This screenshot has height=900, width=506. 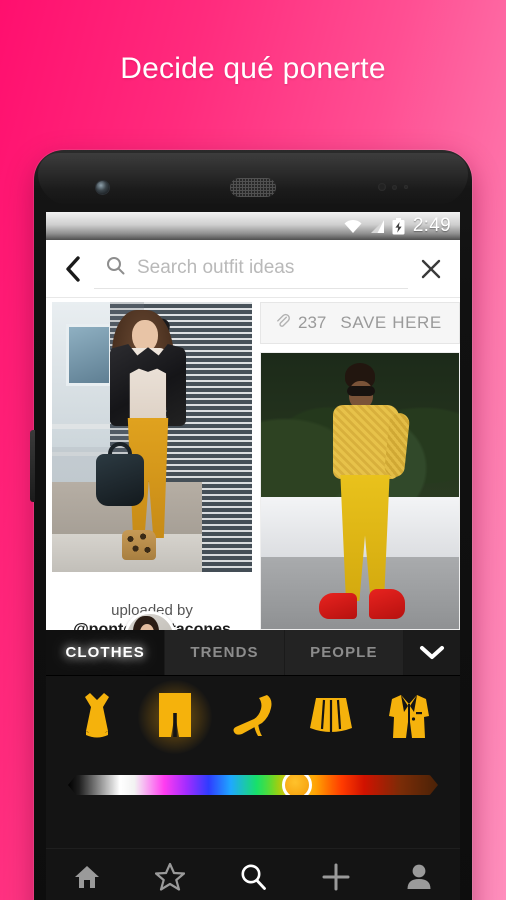 What do you see at coordinates (97, 717) in the screenshot?
I see `dress-icon` at bounding box center [97, 717].